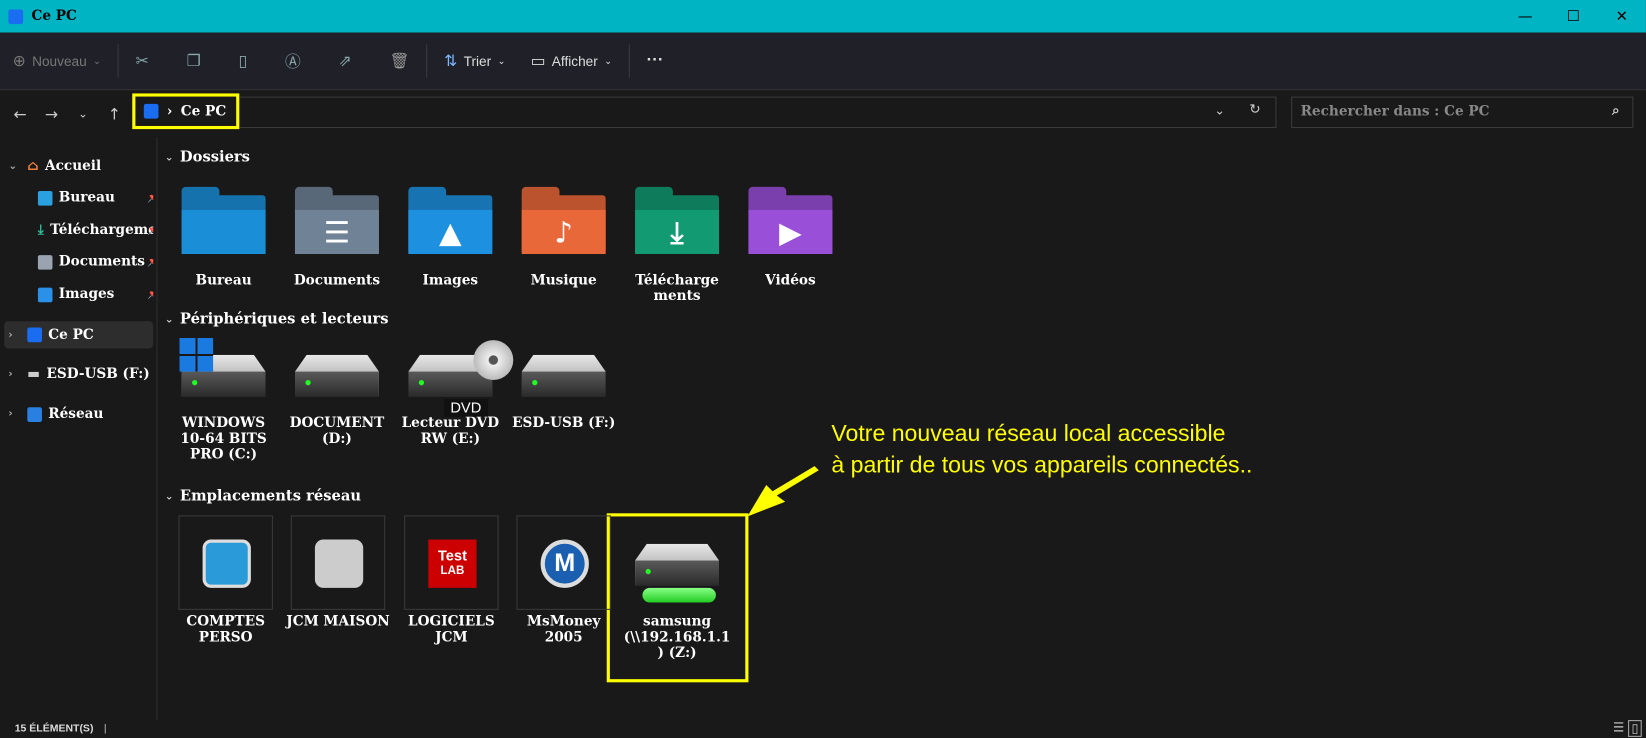 This screenshot has width=1646, height=738. Describe the element at coordinates (76, 414) in the screenshot. I see `sidebar-label: Réseau` at that location.